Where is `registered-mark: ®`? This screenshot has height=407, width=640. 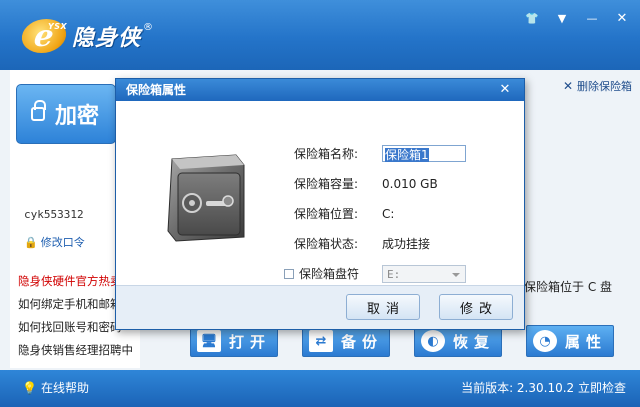 registered-mark: ® is located at coordinates (148, 27).